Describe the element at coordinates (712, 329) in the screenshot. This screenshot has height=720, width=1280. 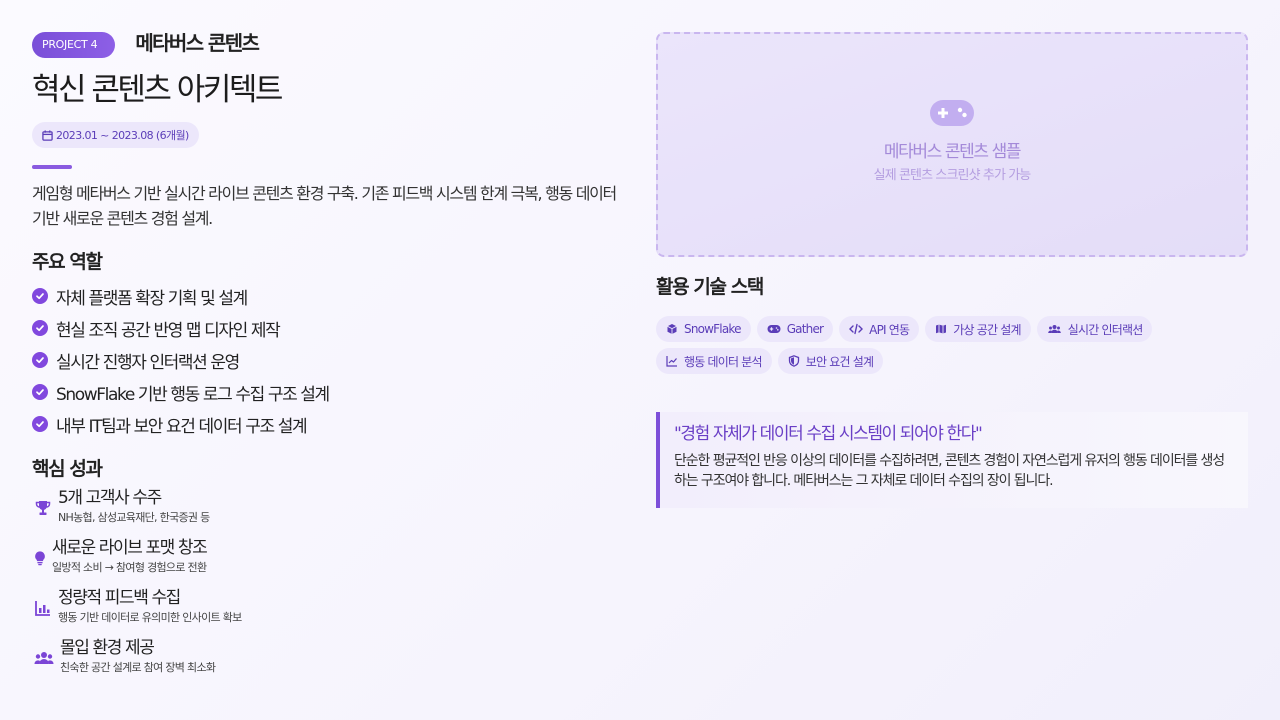
I see `tech-chip-label: SnowFlake` at that location.